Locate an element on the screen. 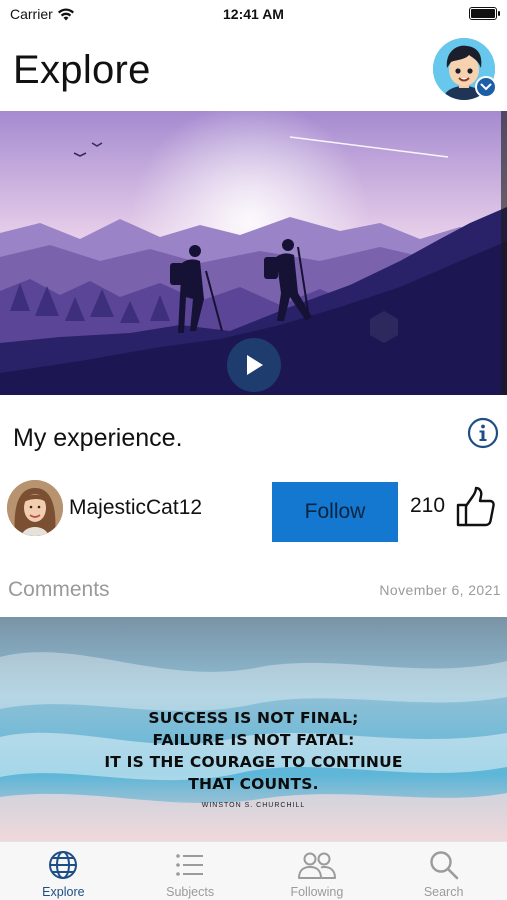 This screenshot has height=900, width=507. quote-line: THAT COUNTS. is located at coordinates (253, 784).